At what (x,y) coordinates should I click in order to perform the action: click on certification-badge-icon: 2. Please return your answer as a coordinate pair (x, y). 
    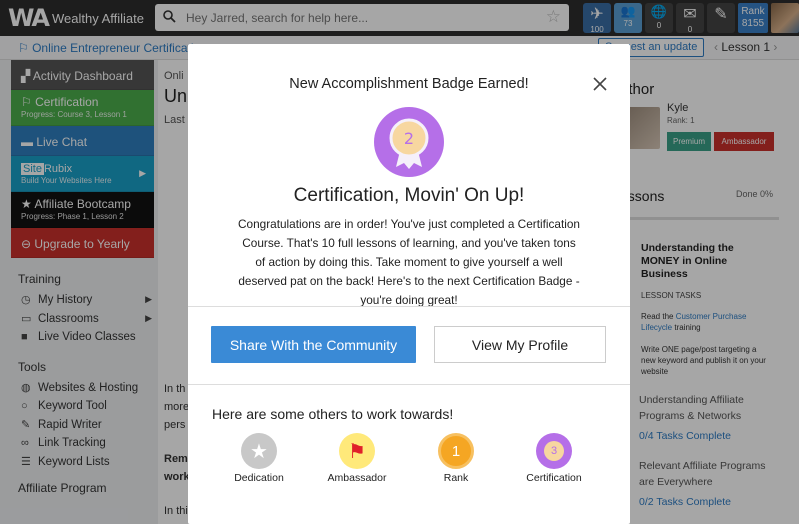
    Looking at the image, I should click on (409, 142).